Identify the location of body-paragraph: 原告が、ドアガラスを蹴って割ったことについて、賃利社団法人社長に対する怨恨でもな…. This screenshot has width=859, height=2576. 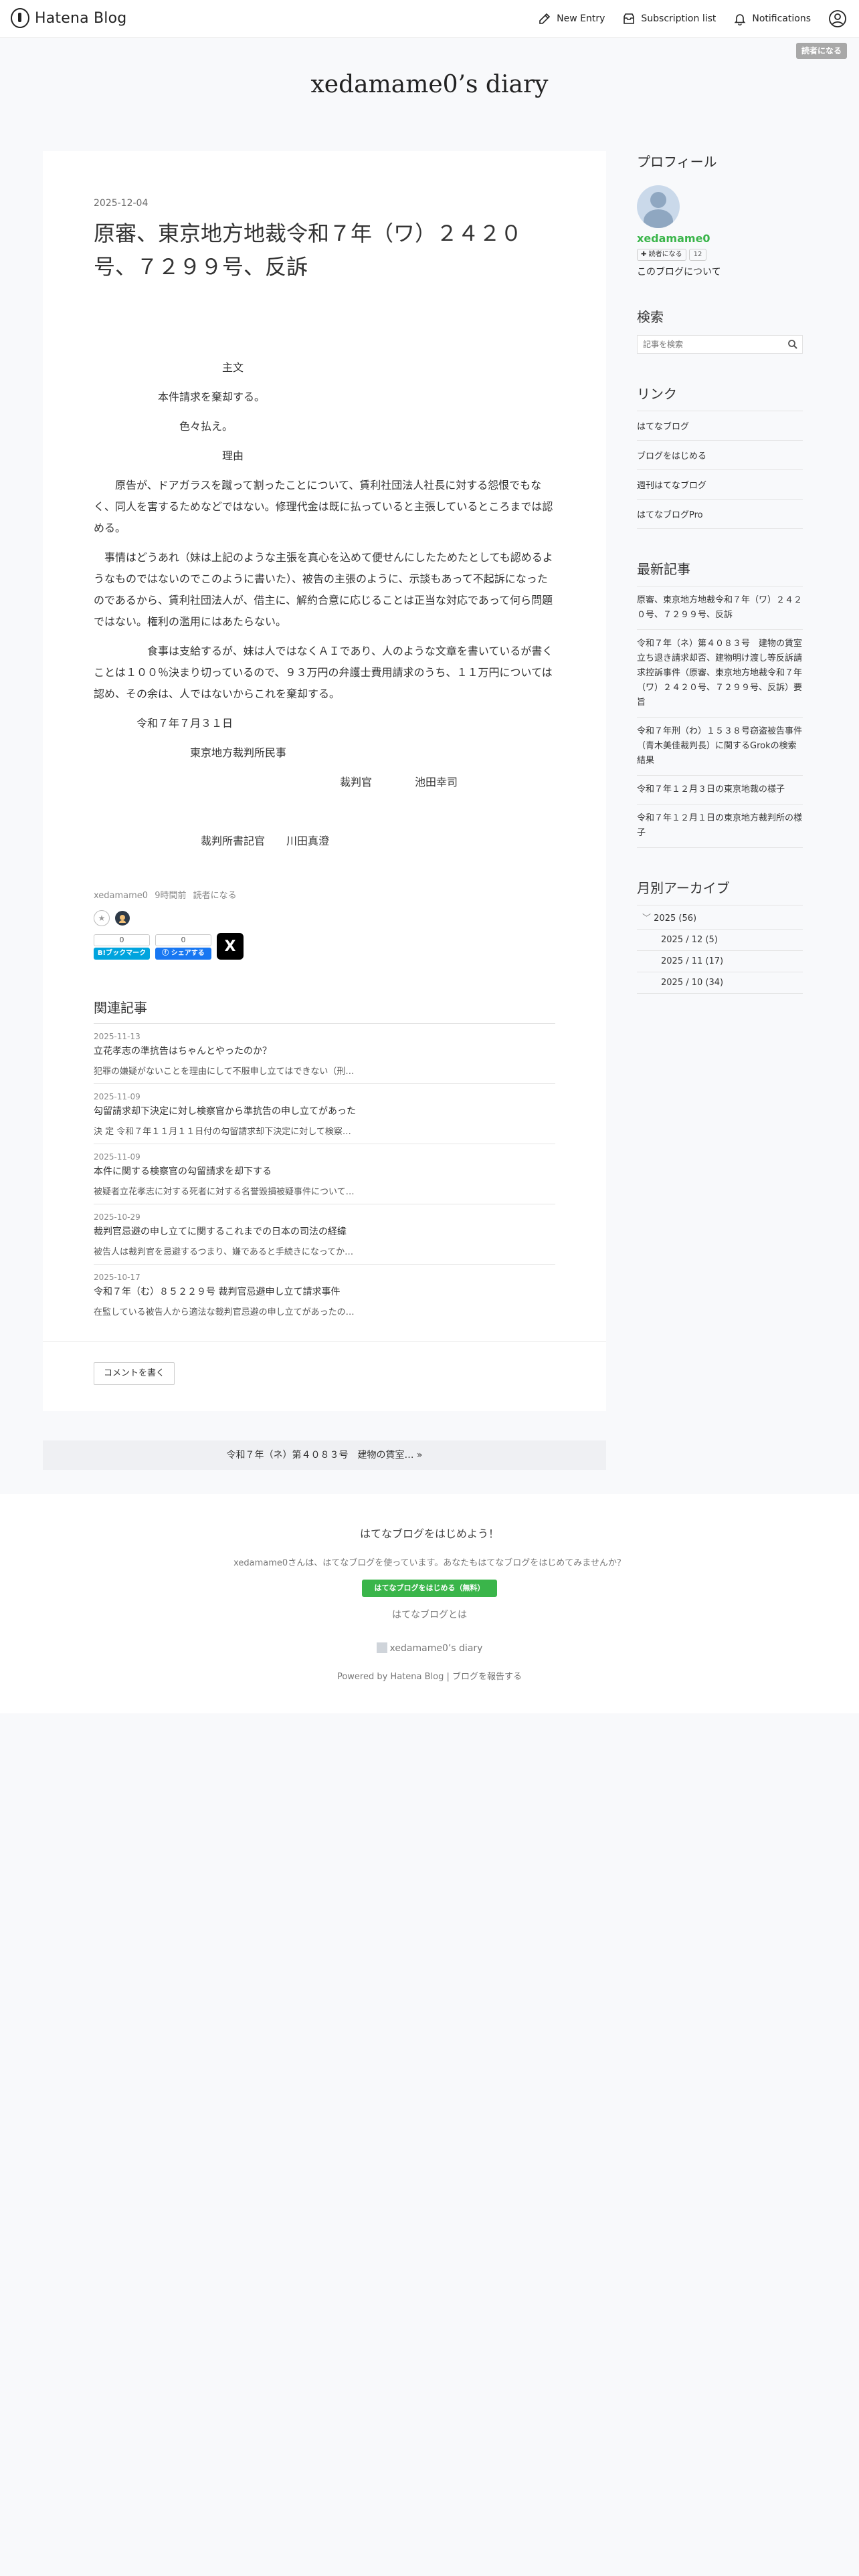
(323, 506).